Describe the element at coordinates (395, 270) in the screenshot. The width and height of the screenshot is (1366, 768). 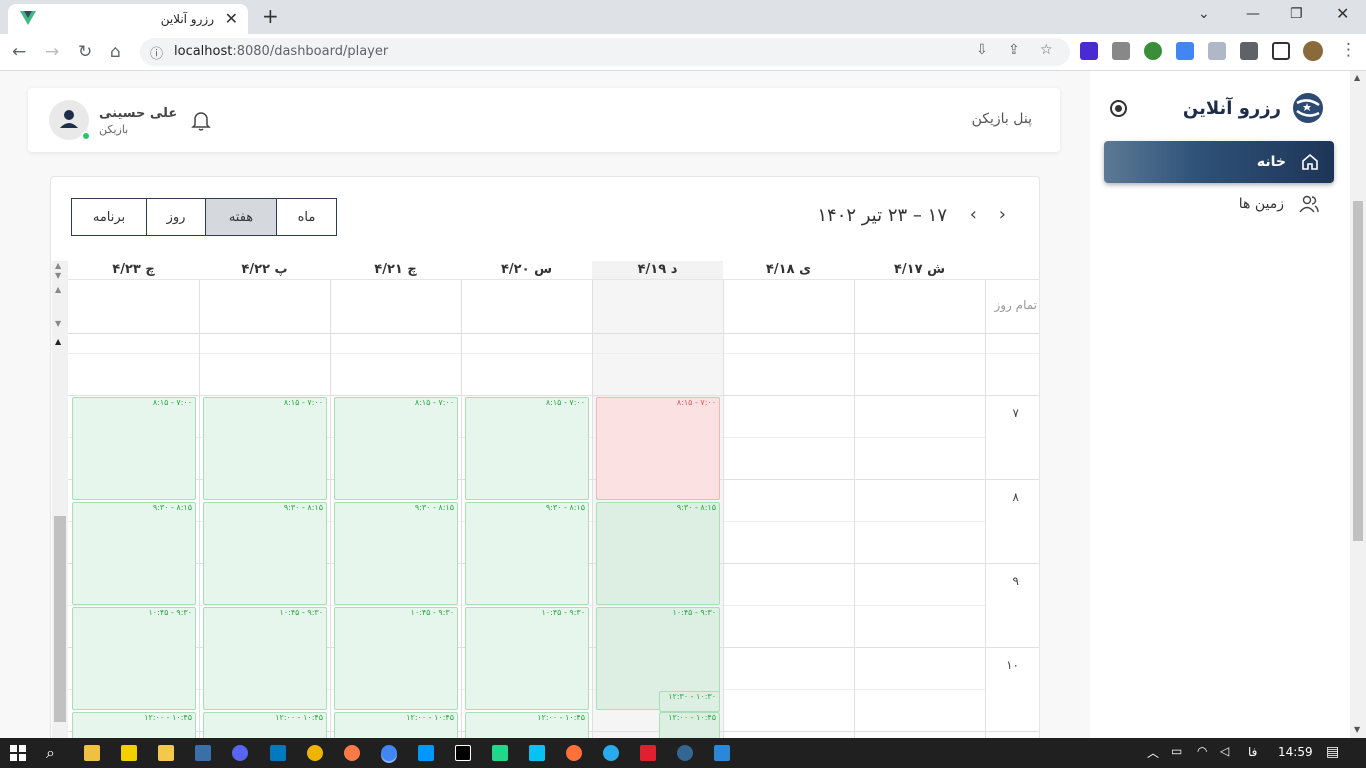
I see `day-header: چ ۴/۲۱` at that location.